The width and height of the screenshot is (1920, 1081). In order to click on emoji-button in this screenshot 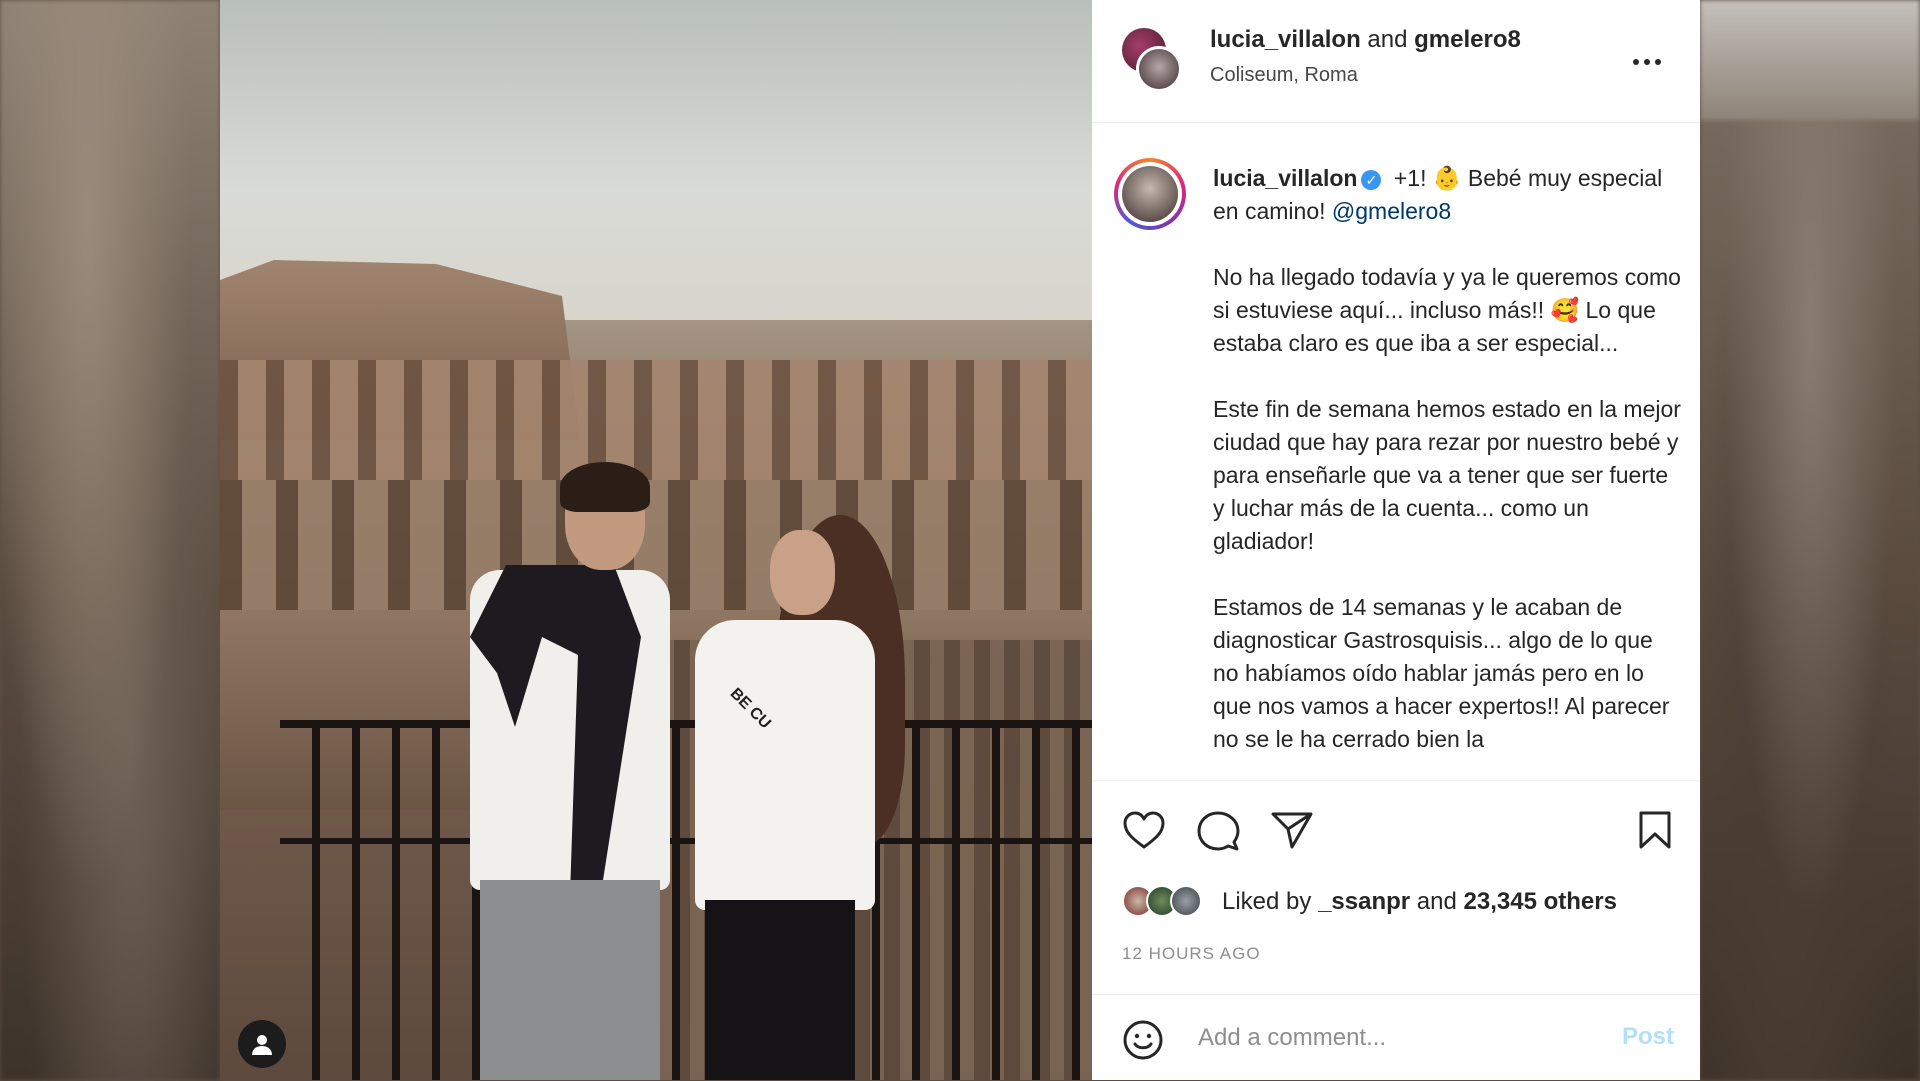, I will do `click(1143, 1042)`.